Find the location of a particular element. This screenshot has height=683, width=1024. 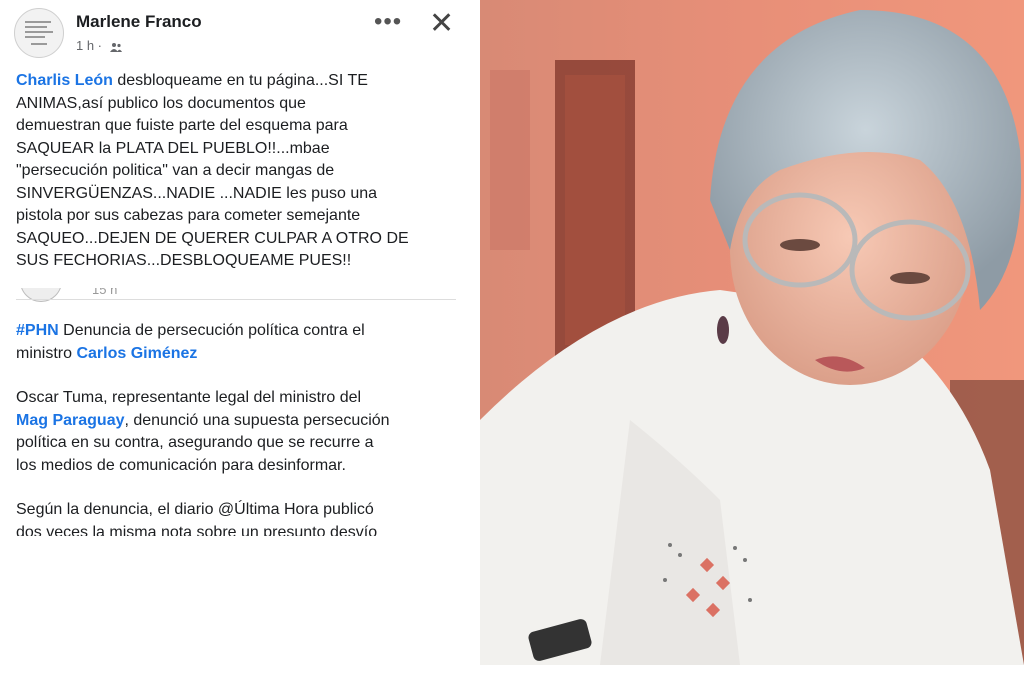

shared-line: ministro Carlos Giménez is located at coordinates (107, 353).